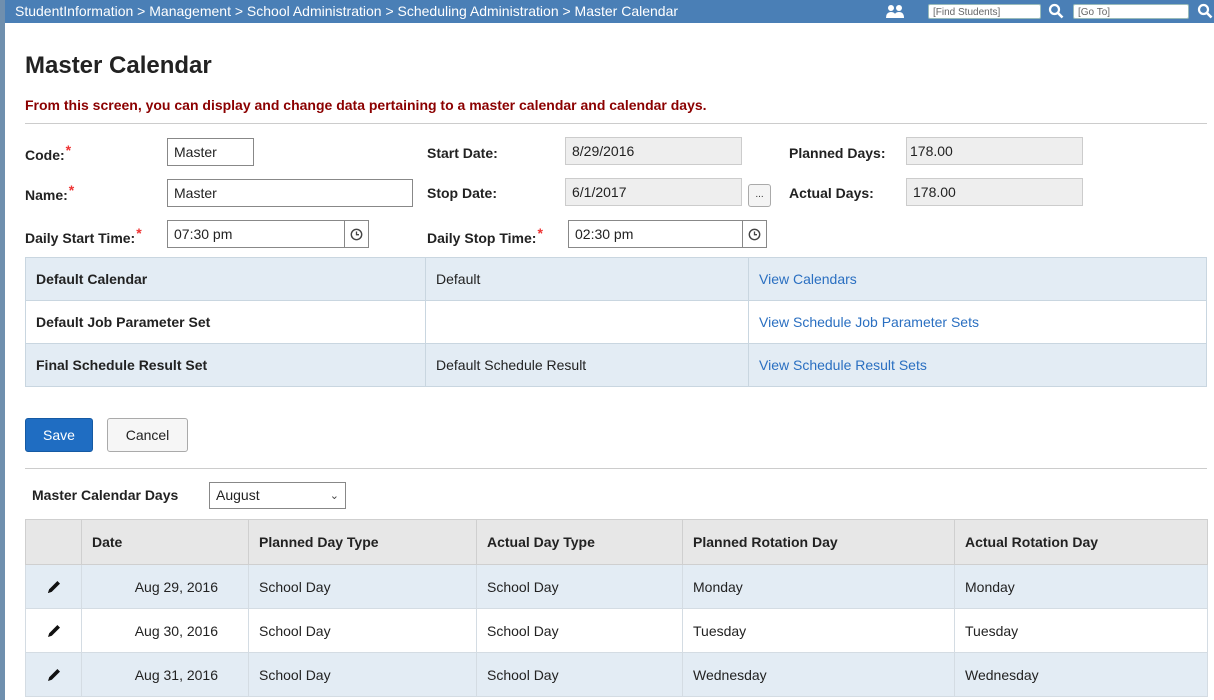  I want to click on setting-name: Default Job Parameter Set, so click(225, 322).